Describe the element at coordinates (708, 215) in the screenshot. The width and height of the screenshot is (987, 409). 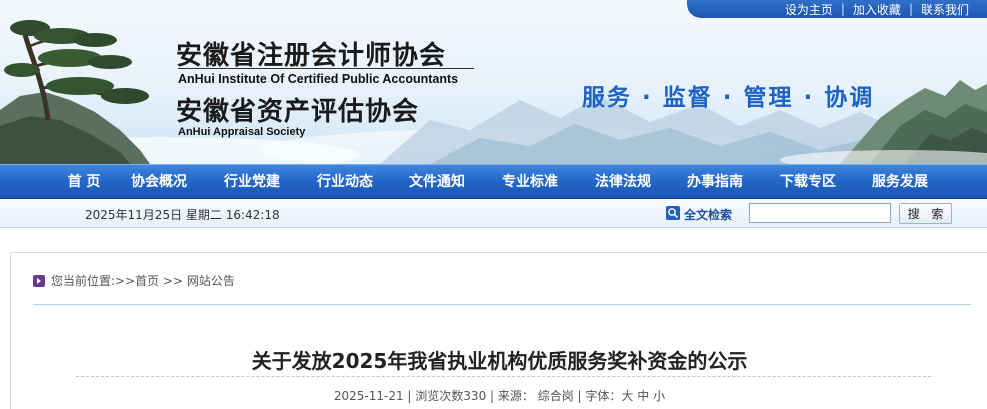
I see `fulltext-search-label: 全文检索` at that location.